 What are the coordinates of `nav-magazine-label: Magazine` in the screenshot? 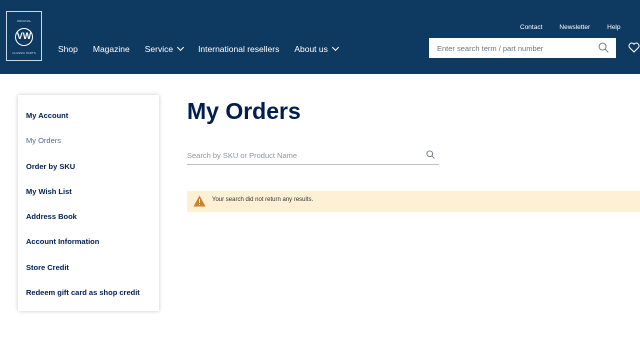 It's located at (111, 49).